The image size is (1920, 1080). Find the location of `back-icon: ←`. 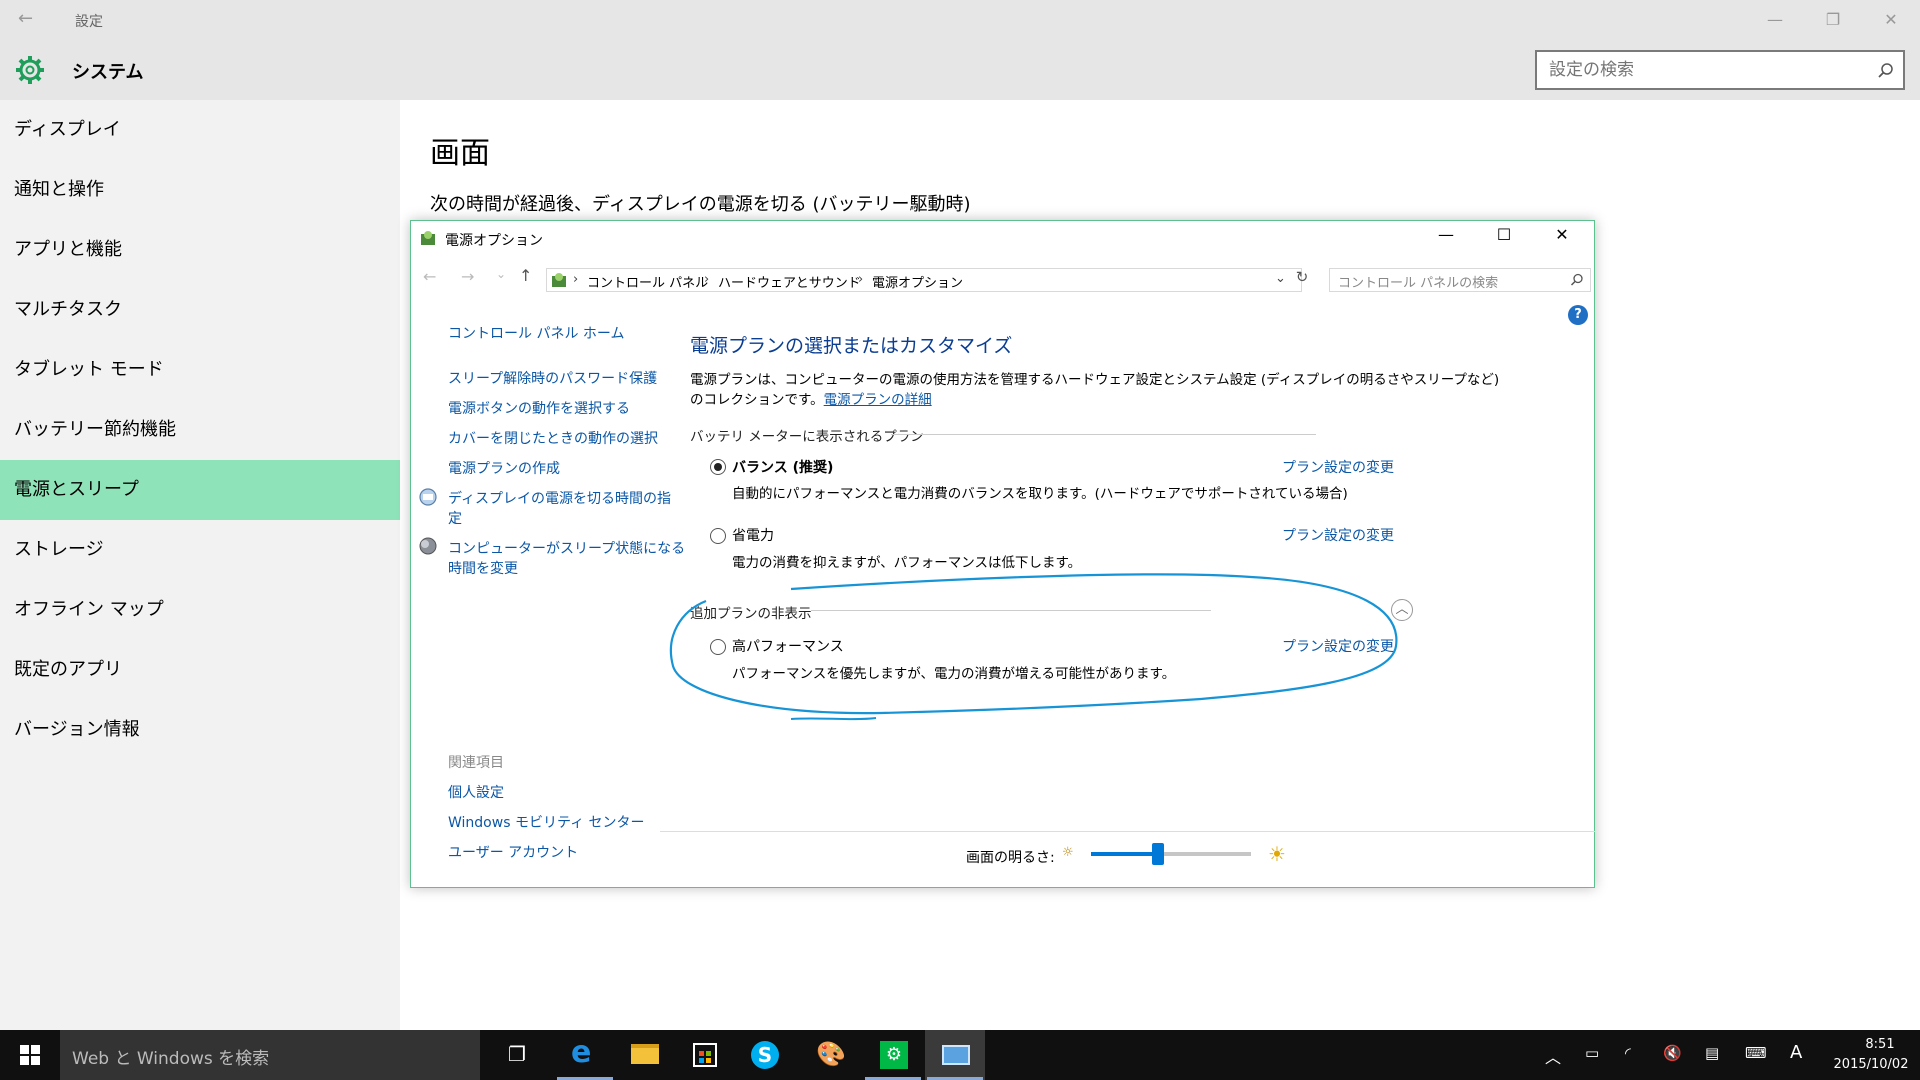

back-icon: ← is located at coordinates (25, 18).